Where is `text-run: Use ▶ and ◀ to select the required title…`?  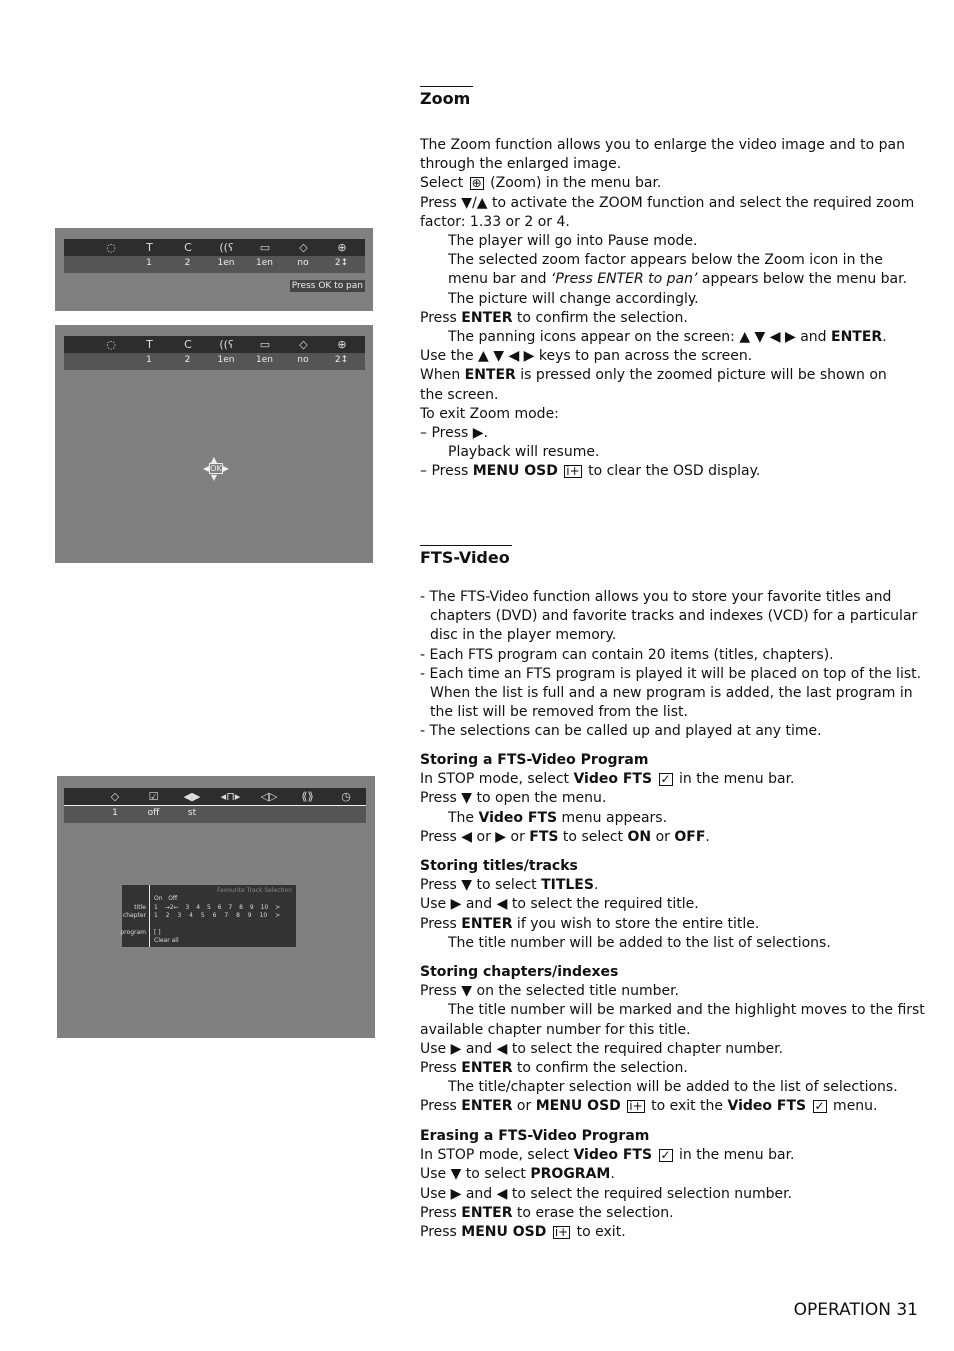
text-run: Use ▶ and ◀ to select the required title… is located at coordinates (559, 904).